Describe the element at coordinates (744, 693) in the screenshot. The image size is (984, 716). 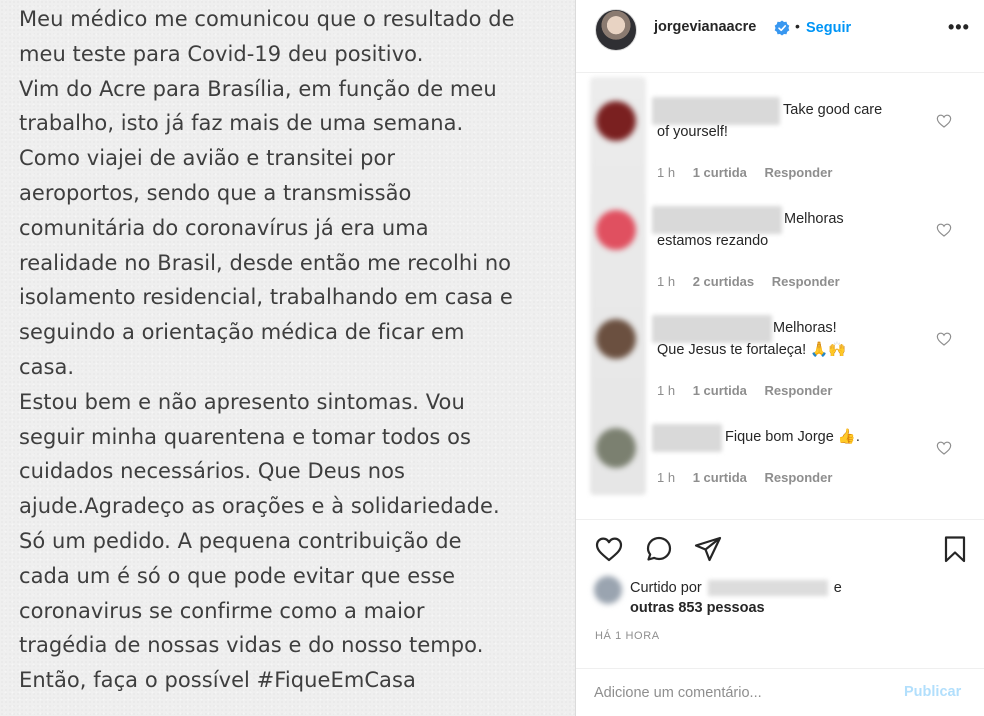
I see `comment-input` at that location.